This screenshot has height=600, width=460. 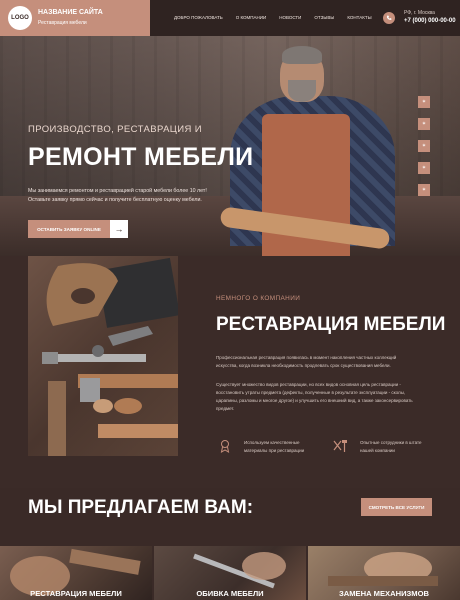 I want to click on request-online-button: Оставить заявку online →, so click(x=78, y=229).